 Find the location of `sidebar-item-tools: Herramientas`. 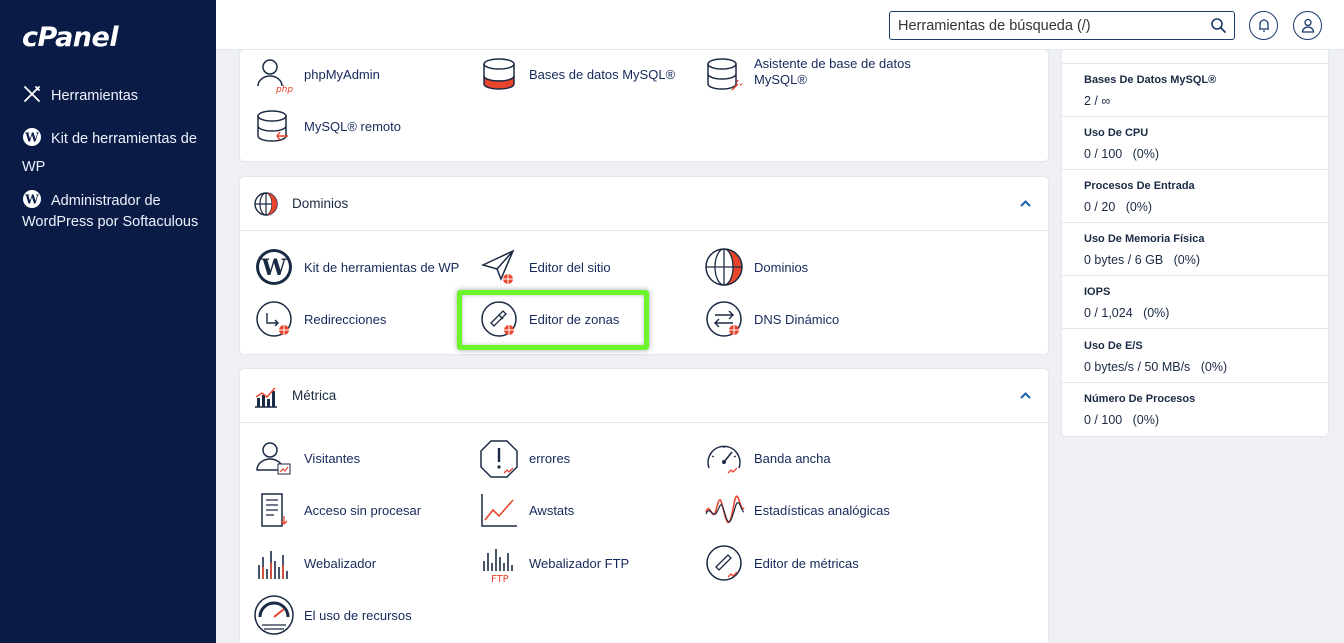

sidebar-item-tools: Herramientas is located at coordinates (115, 95).